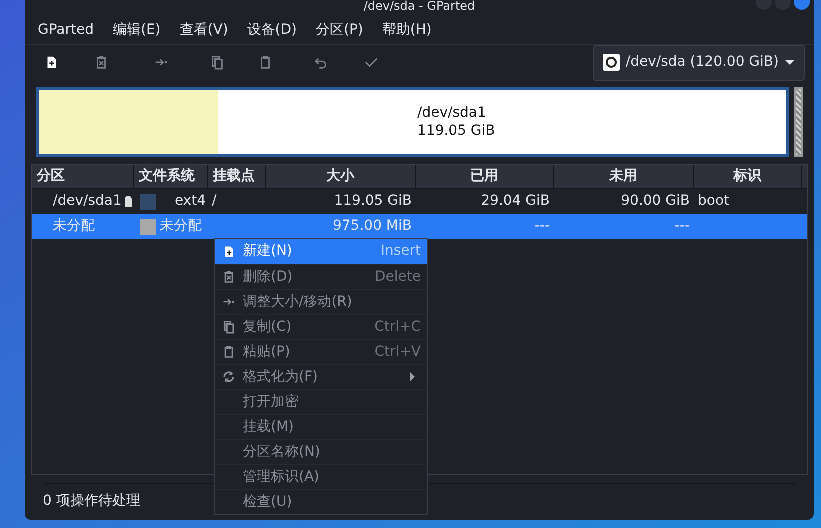 This screenshot has width=821, height=528. What do you see at coordinates (397, 352) in the screenshot?
I see `shortcut-text: Ctrl+V` at bounding box center [397, 352].